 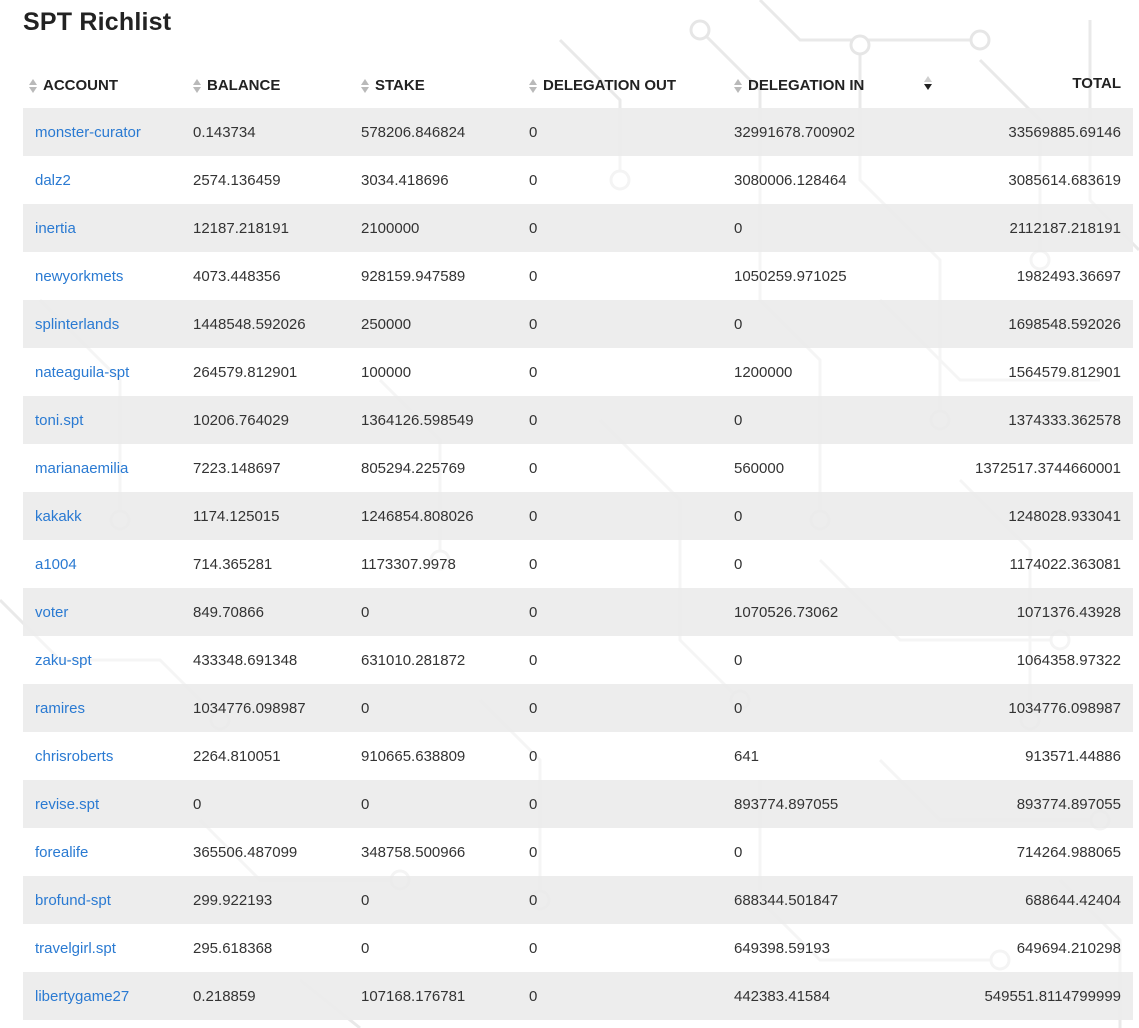 I want to click on account-cell: toni.spt, so click(x=108, y=420).